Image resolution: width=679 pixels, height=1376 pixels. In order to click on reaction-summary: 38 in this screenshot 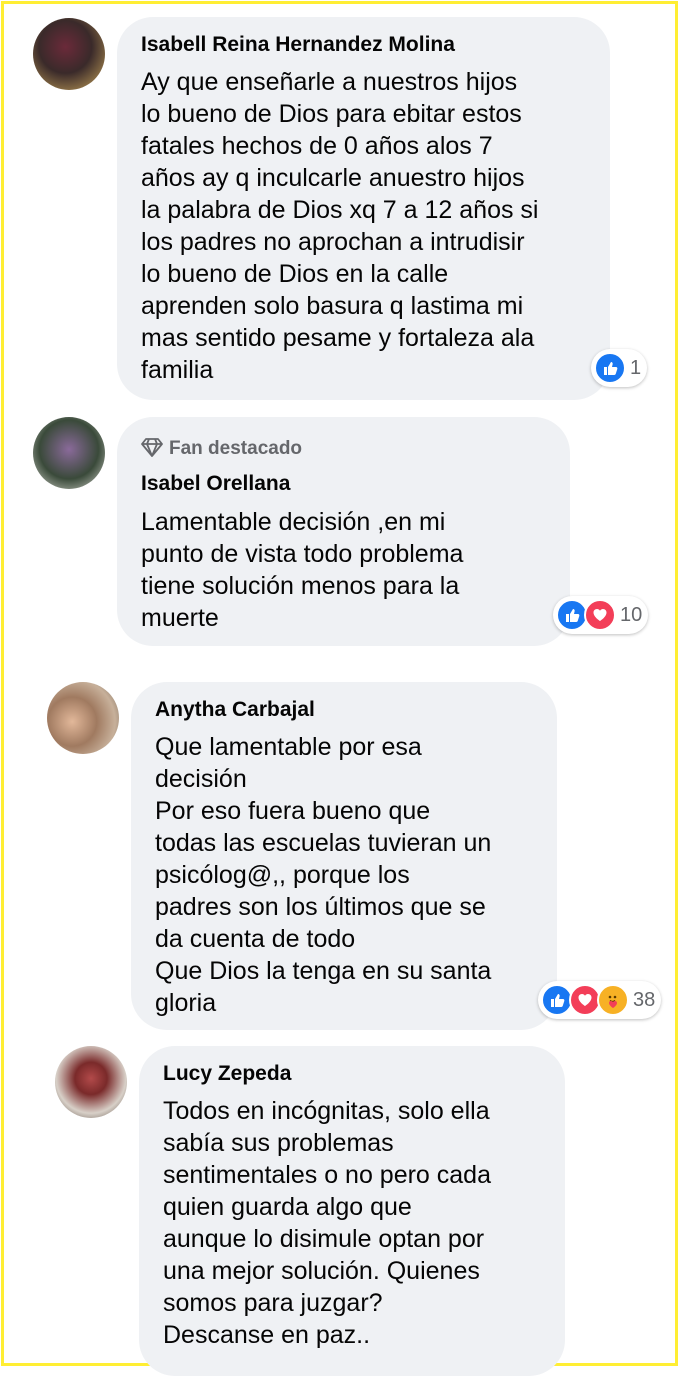, I will do `click(600, 1000)`.